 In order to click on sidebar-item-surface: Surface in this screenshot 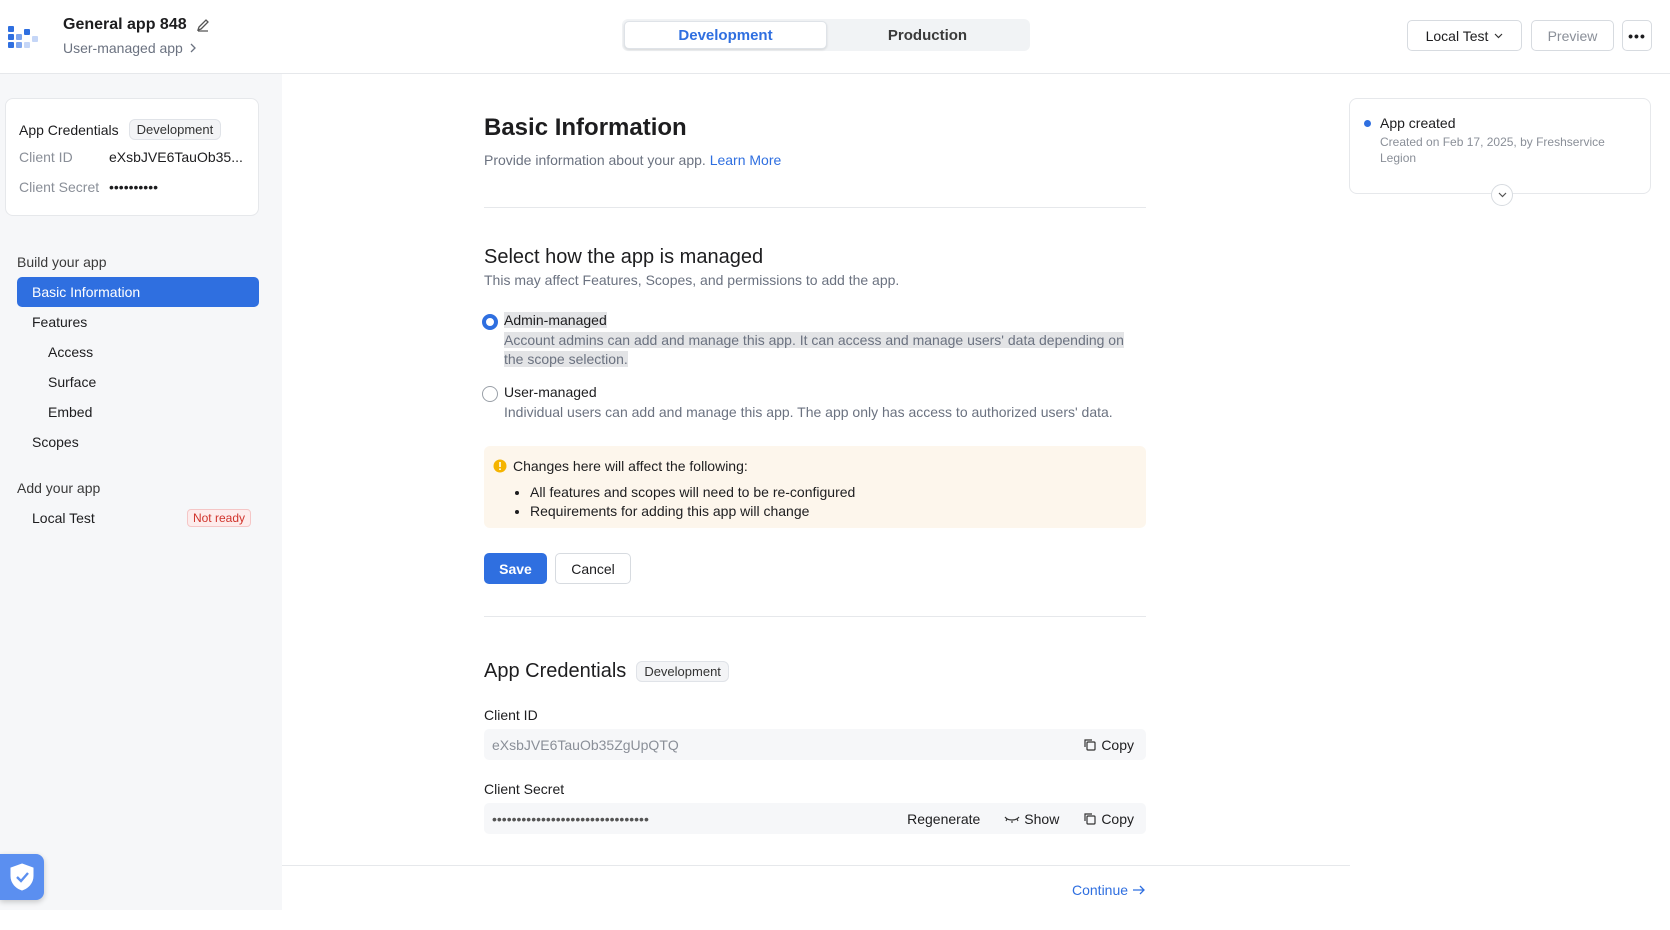, I will do `click(138, 382)`.